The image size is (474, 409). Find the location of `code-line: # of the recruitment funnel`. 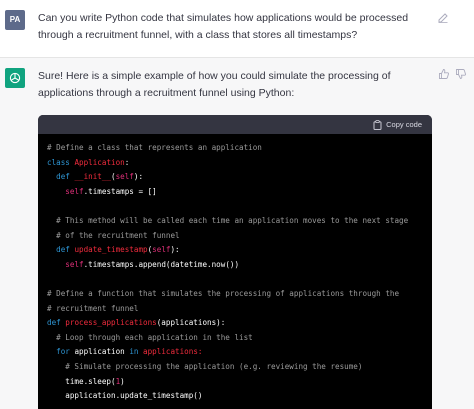

code-line: # of the recruitment funnel is located at coordinates (237, 236).